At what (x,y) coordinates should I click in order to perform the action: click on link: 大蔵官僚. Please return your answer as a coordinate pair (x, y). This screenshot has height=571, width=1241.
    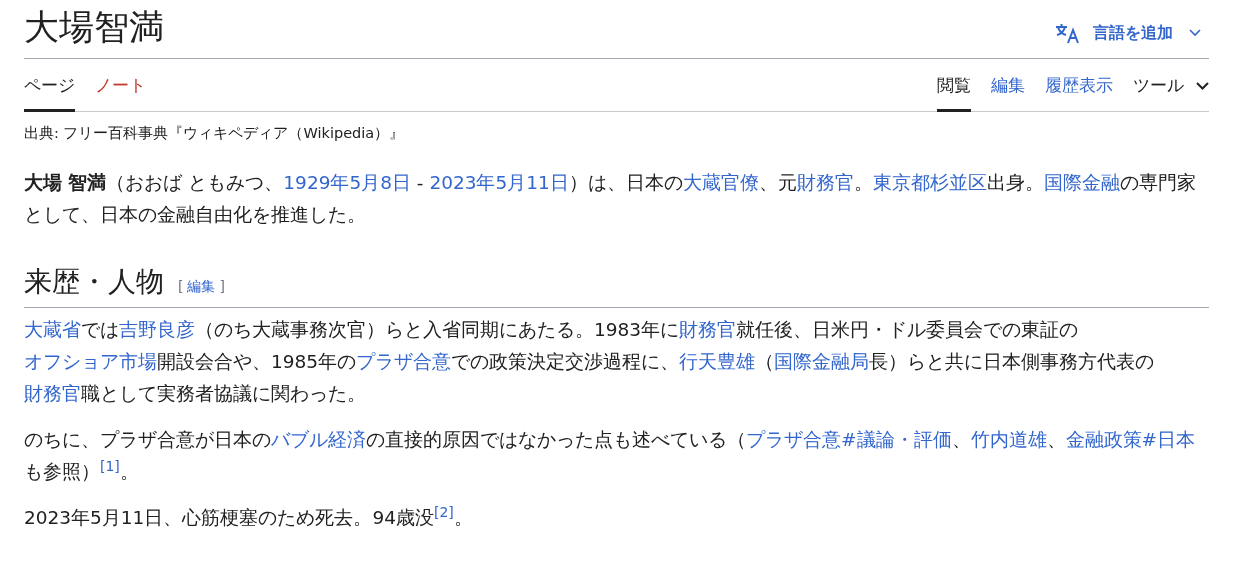
    Looking at the image, I should click on (720, 182).